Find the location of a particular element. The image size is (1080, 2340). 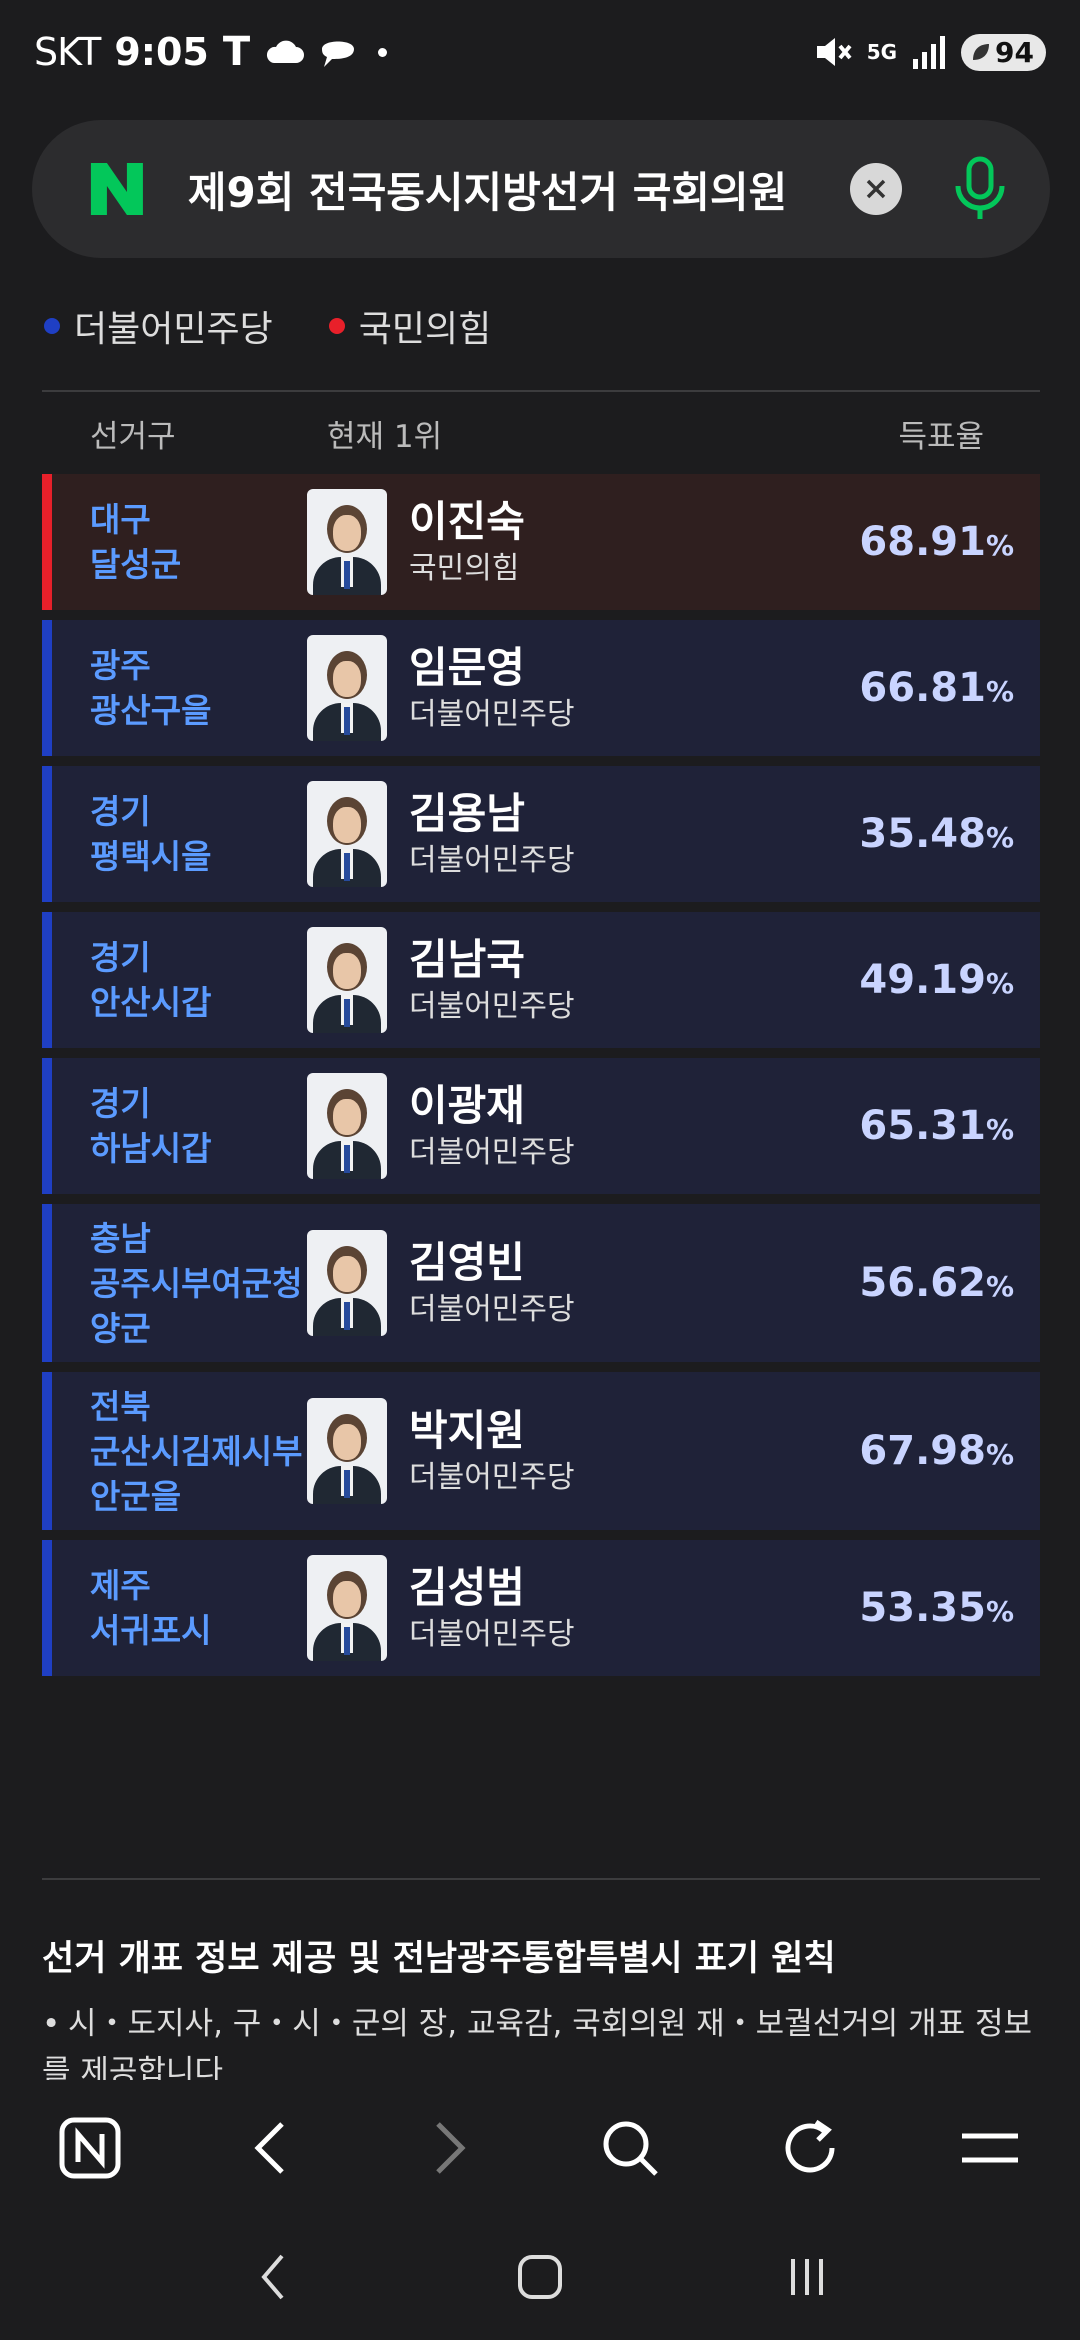

recent-apps-icon is located at coordinates (806, 2277).